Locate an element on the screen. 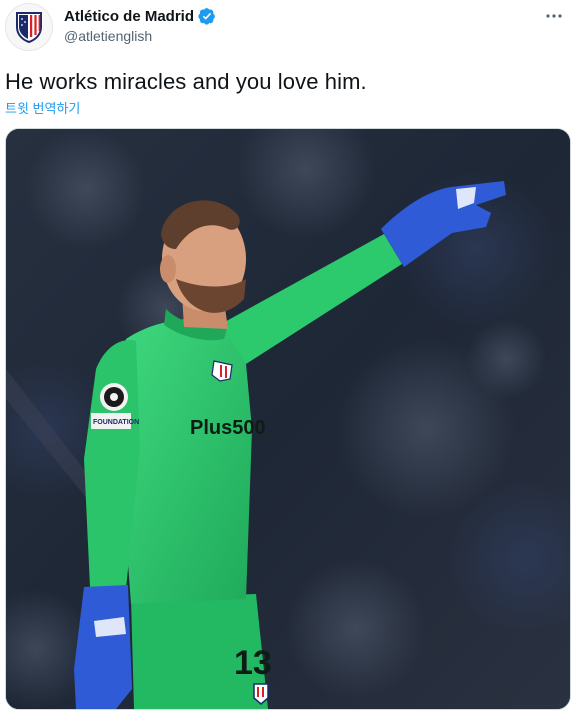 Image resolution: width=574 pixels, height=717 pixels. name-row: Atlético de Madrid is located at coordinates (140, 16).